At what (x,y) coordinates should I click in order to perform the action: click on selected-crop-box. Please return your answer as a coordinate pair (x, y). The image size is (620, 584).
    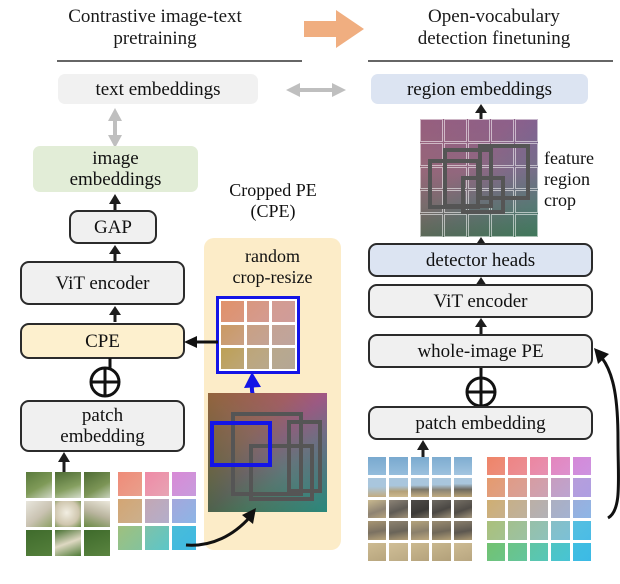
    Looking at the image, I should click on (241, 444).